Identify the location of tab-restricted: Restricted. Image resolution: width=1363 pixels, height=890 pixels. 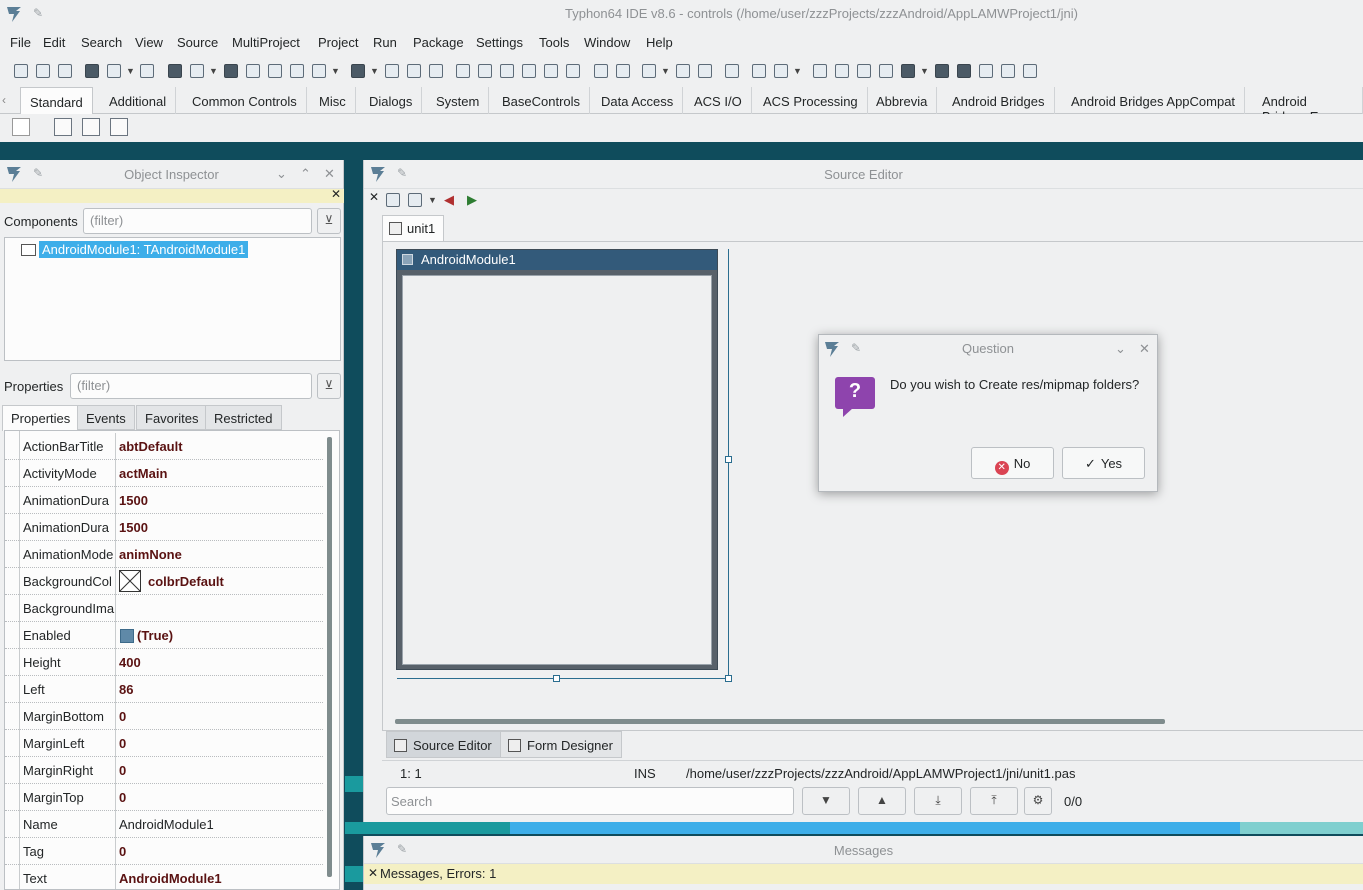
(243, 417).